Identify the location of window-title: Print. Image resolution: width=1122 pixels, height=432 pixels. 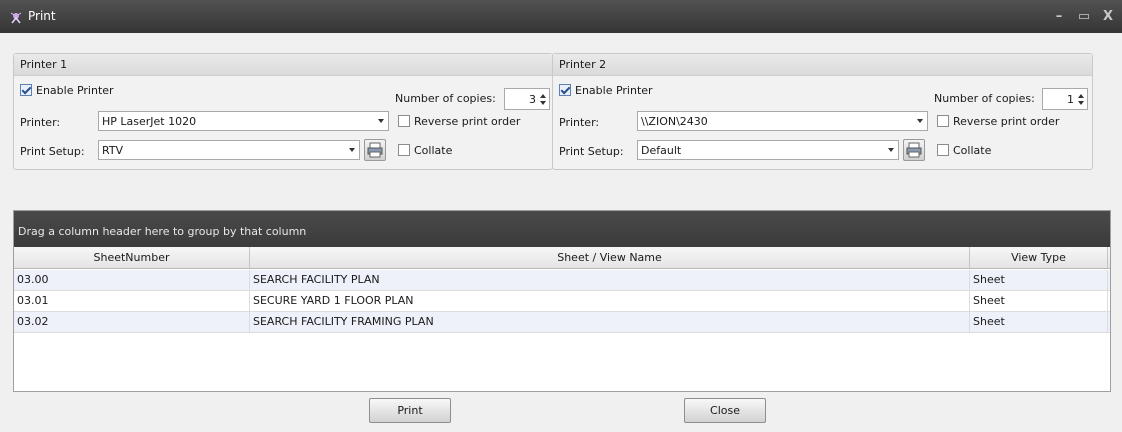
(42, 16).